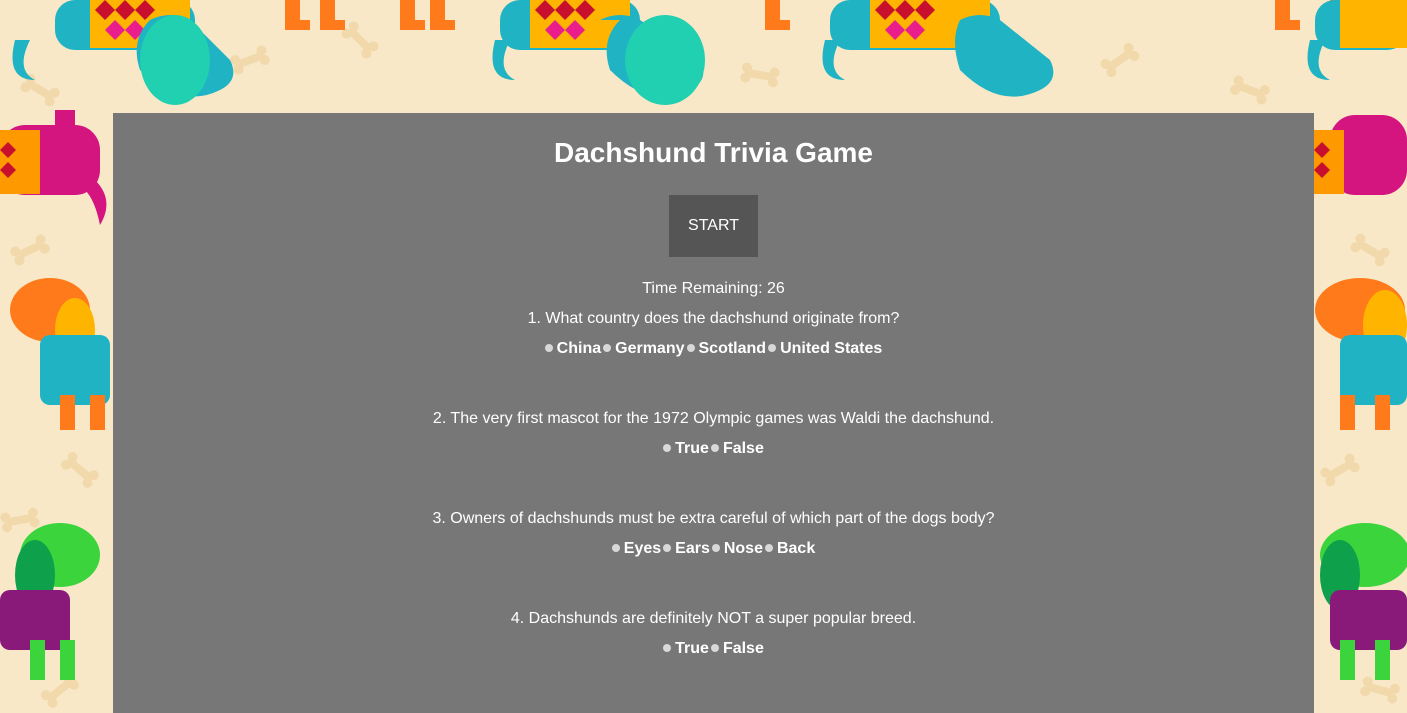  Describe the element at coordinates (732, 348) in the screenshot. I see `answer-label: Scotland` at that location.